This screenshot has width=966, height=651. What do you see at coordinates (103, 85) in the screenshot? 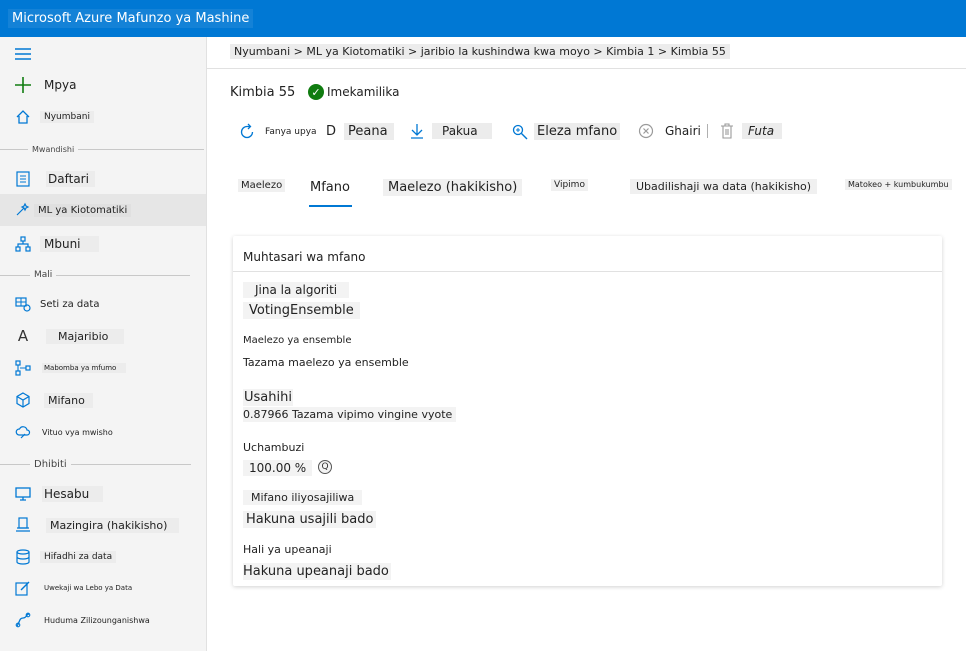
I see `sidebar-item-new: Mpya` at bounding box center [103, 85].